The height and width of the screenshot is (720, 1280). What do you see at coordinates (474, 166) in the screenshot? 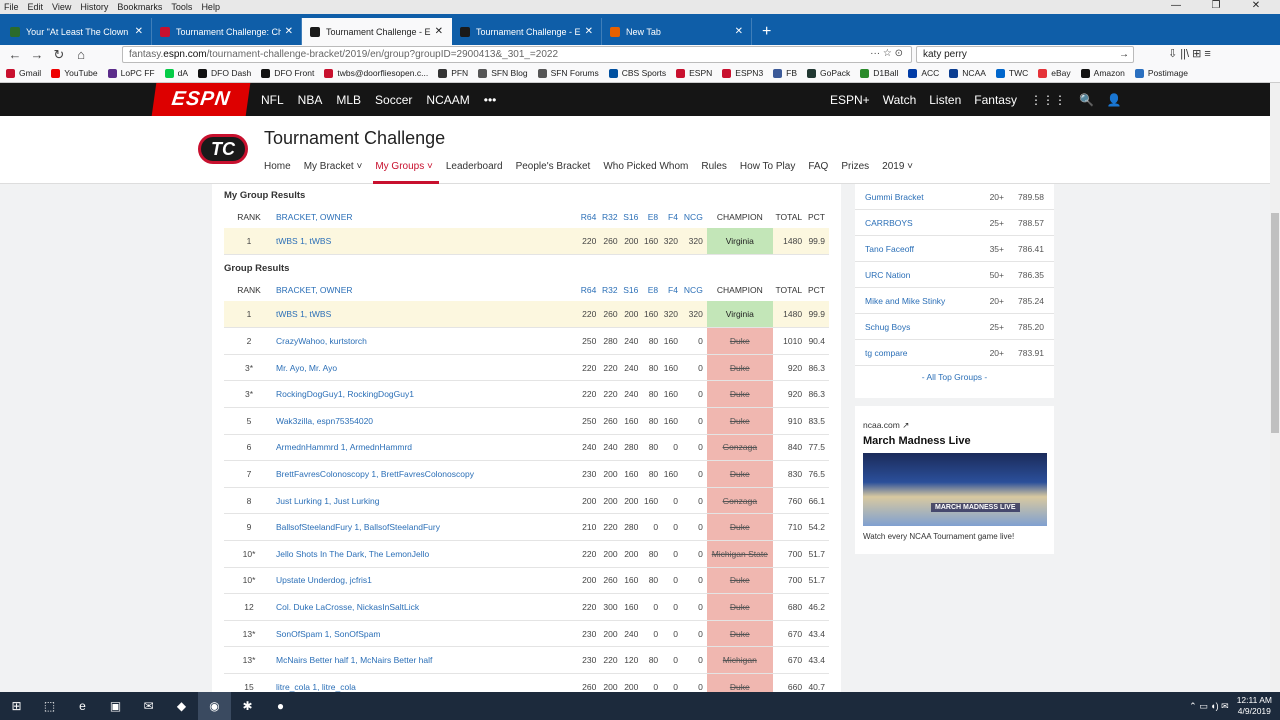
I see `tc-nav-item: Leaderboard` at bounding box center [474, 166].